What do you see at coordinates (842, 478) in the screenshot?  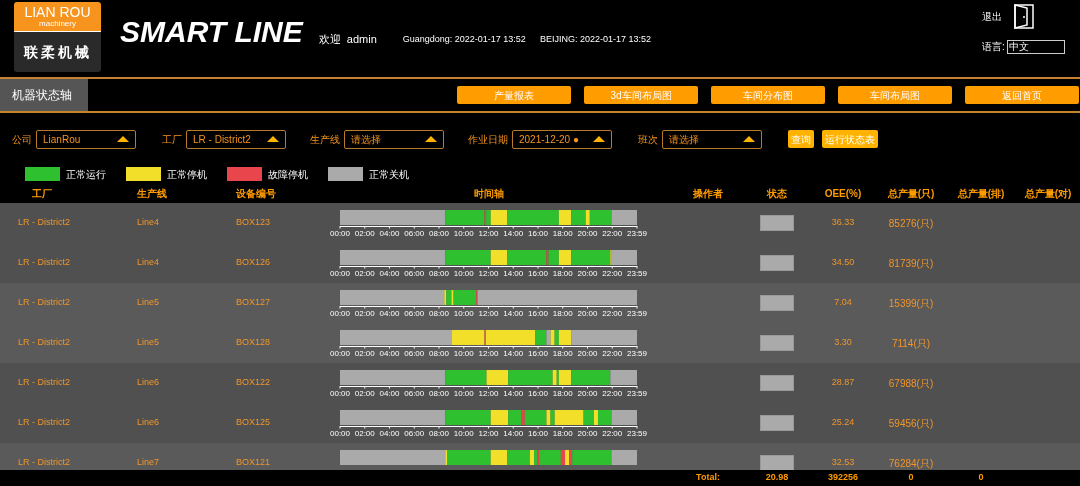 I see `total-value: 392256` at bounding box center [842, 478].